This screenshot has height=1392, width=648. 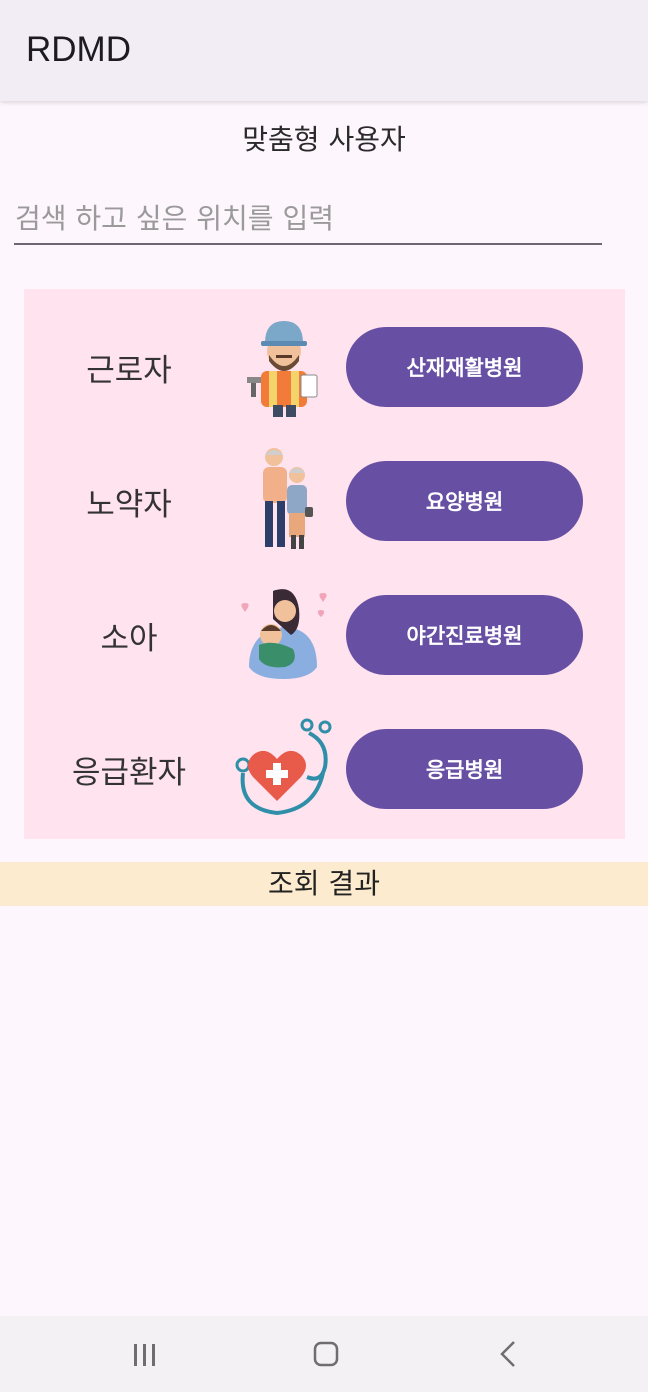 What do you see at coordinates (129, 639) in the screenshot?
I see `category-label-child: 소아` at bounding box center [129, 639].